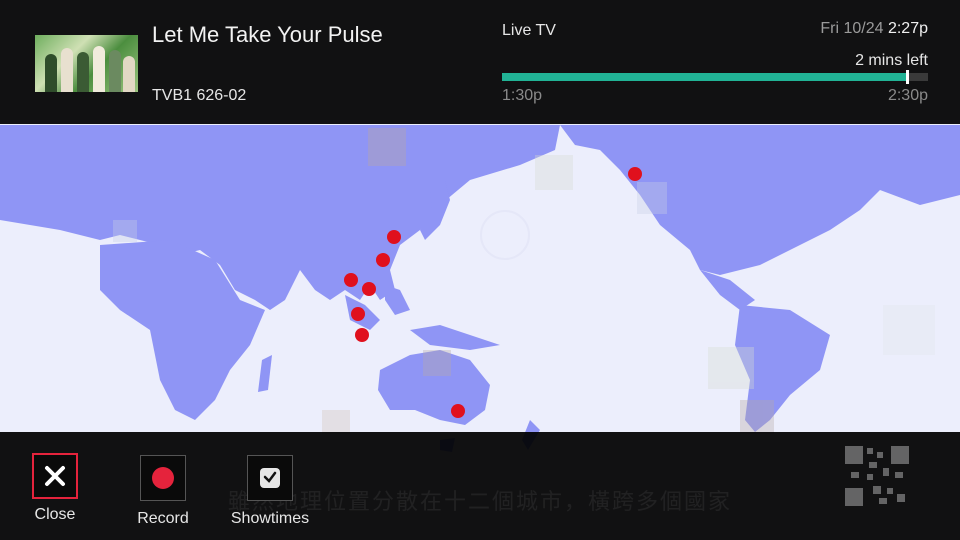 This screenshot has width=960, height=540. Describe the element at coordinates (907, 77) in the screenshot. I see `progress-marker` at that location.